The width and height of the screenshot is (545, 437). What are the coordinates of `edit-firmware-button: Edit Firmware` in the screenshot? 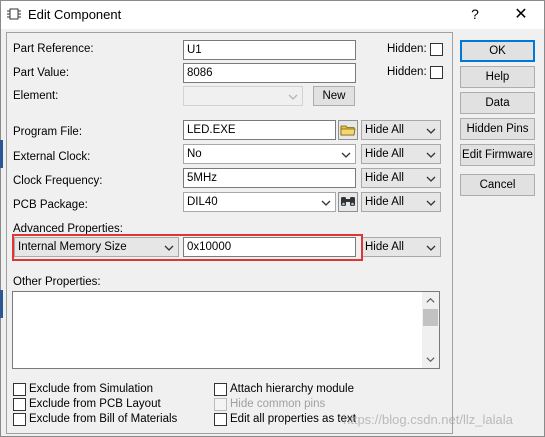 It's located at (497, 155).